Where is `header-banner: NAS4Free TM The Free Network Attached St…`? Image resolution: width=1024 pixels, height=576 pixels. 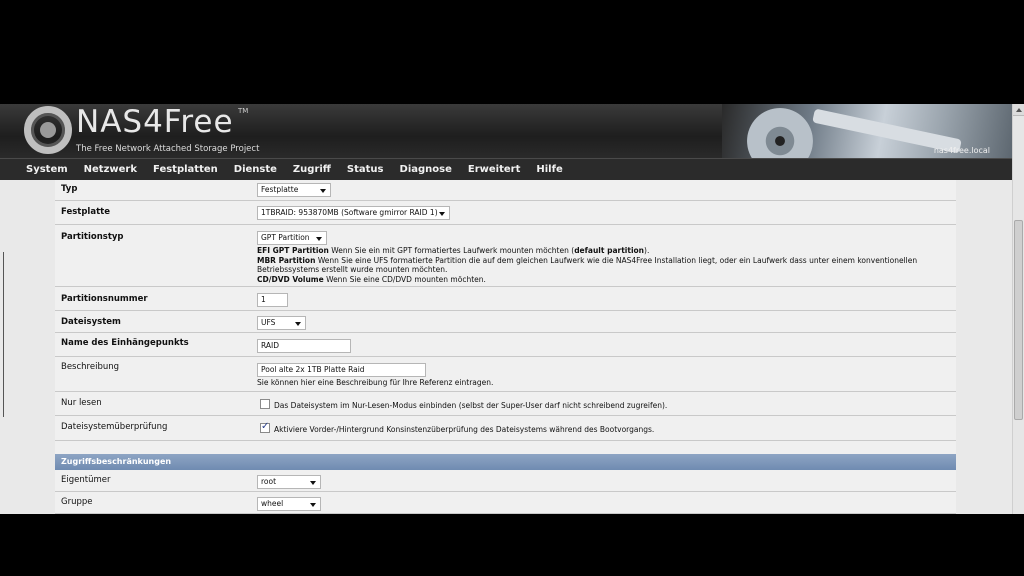
header-banner: NAS4Free TM The Free Network Attached St… is located at coordinates (506, 131).